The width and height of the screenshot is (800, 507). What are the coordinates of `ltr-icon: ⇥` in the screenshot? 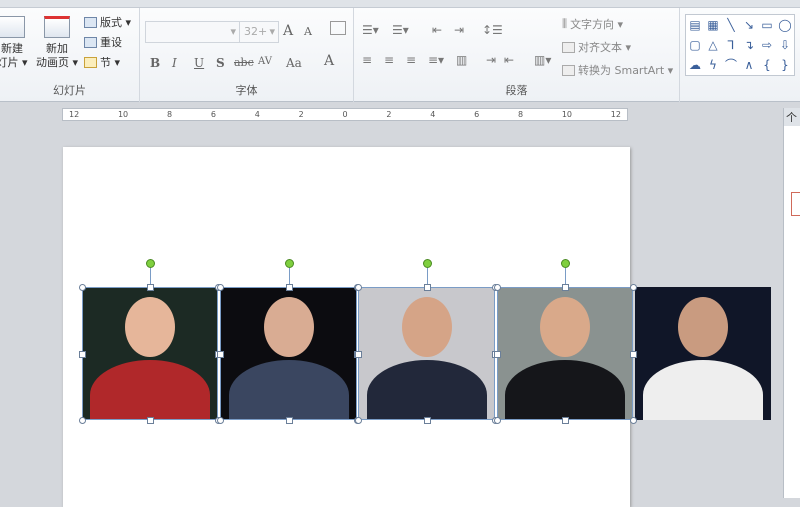 It's located at (491, 60).